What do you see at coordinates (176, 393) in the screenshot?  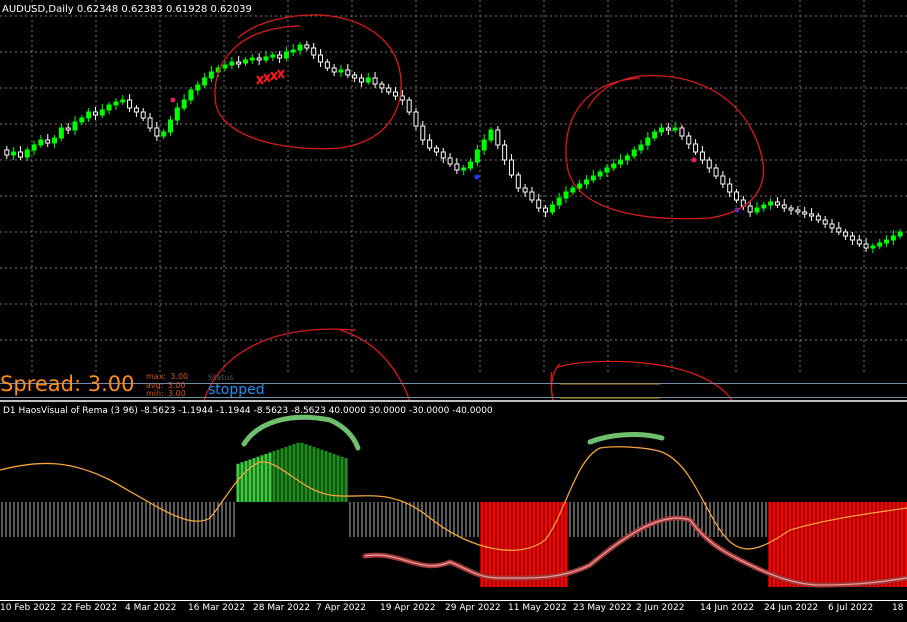 I see `stat-value: 3.00` at bounding box center [176, 393].